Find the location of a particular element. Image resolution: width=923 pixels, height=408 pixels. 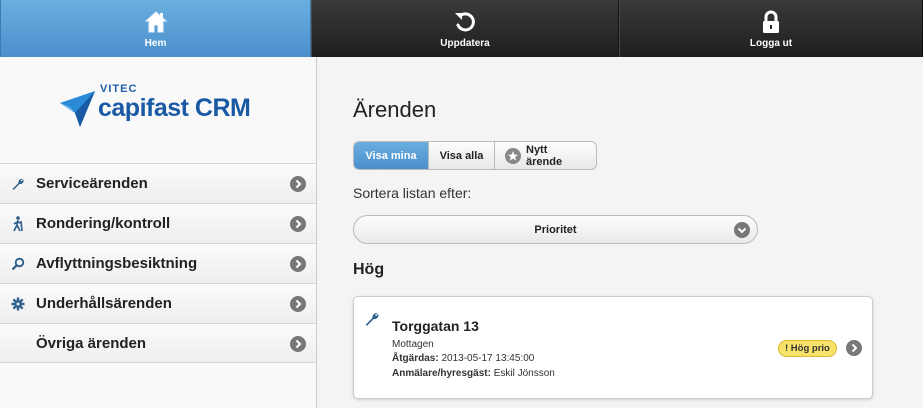

sidebar-item-avflyttningsbesiktning: Avflyttningsbesiktning is located at coordinates (158, 263).